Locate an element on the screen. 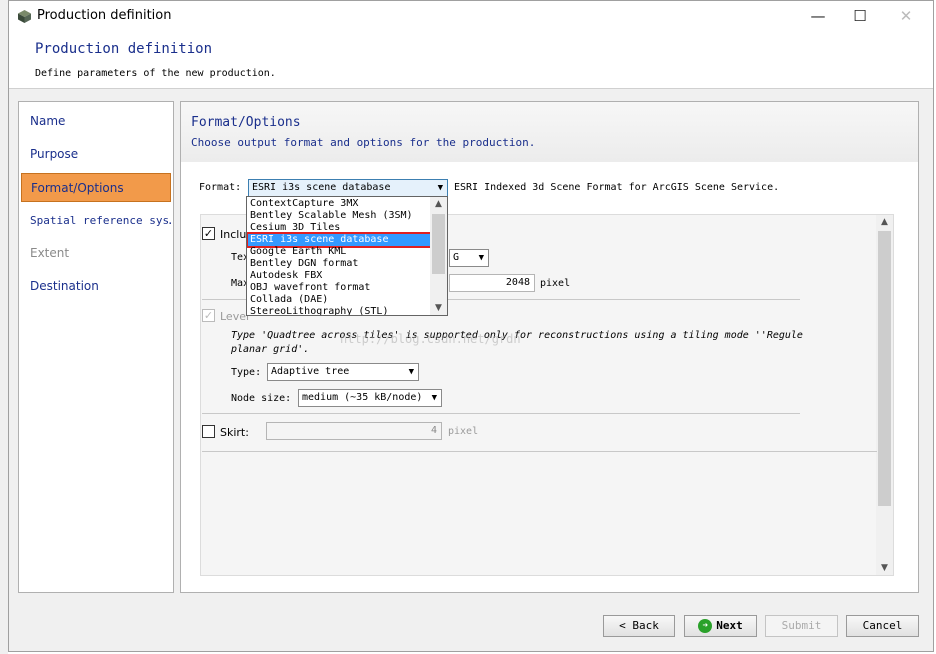 This screenshot has height=654, width=936. dropdown-scroll-thumb is located at coordinates (438, 244).